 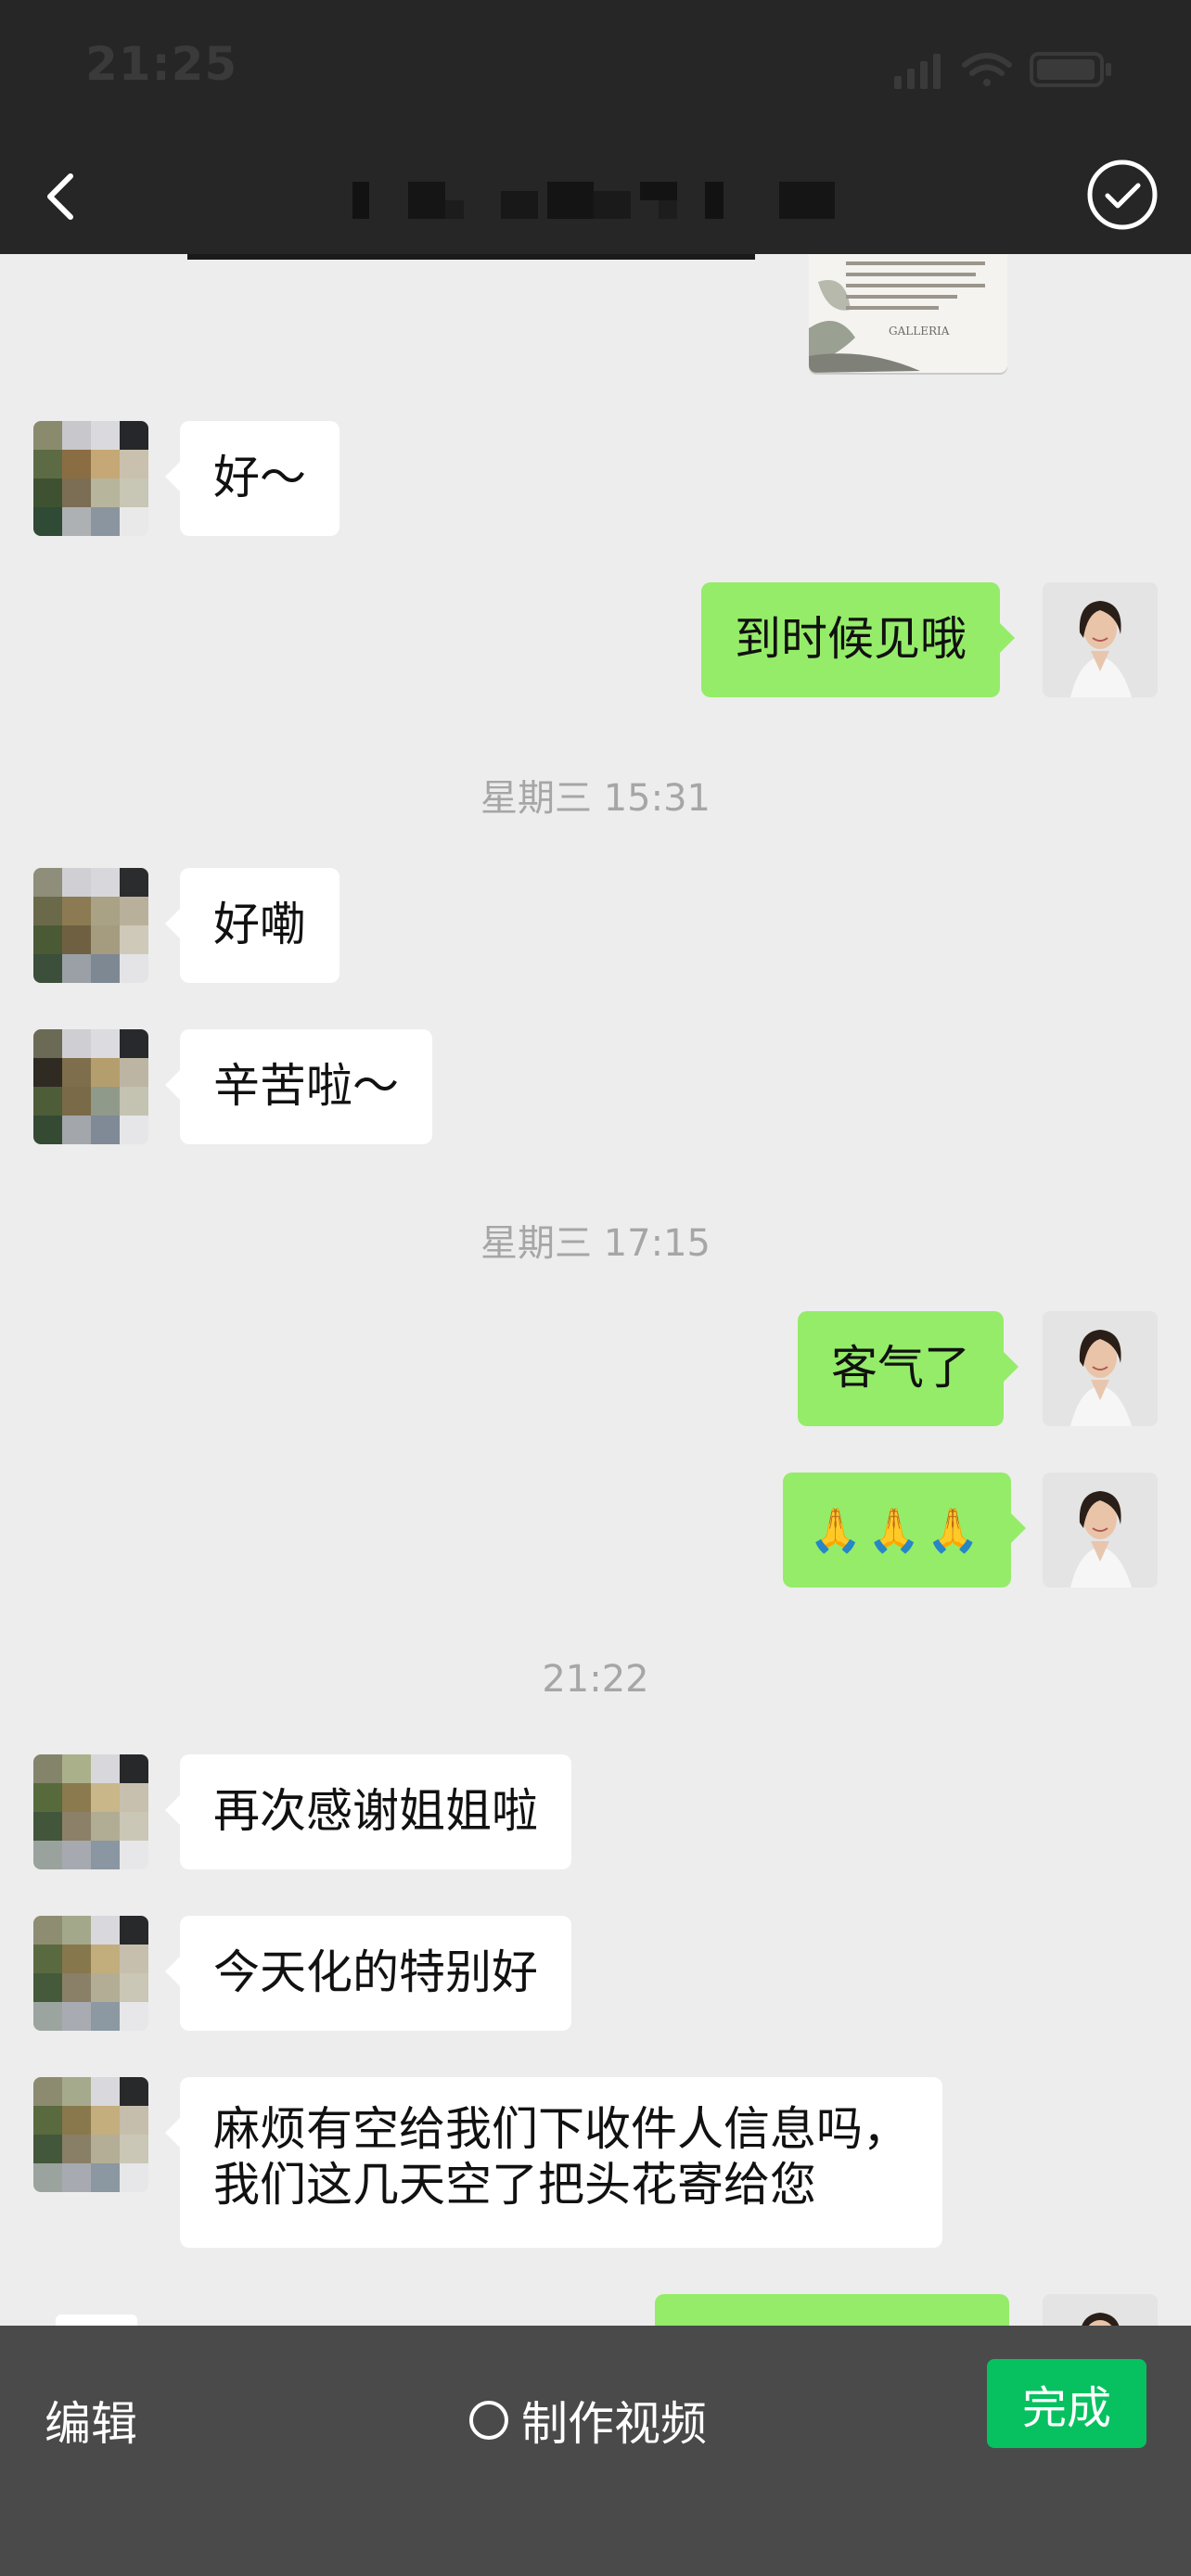 What do you see at coordinates (514, 2185) in the screenshot?
I see `message-line: 我们这几天空了把头花寄给您` at bounding box center [514, 2185].